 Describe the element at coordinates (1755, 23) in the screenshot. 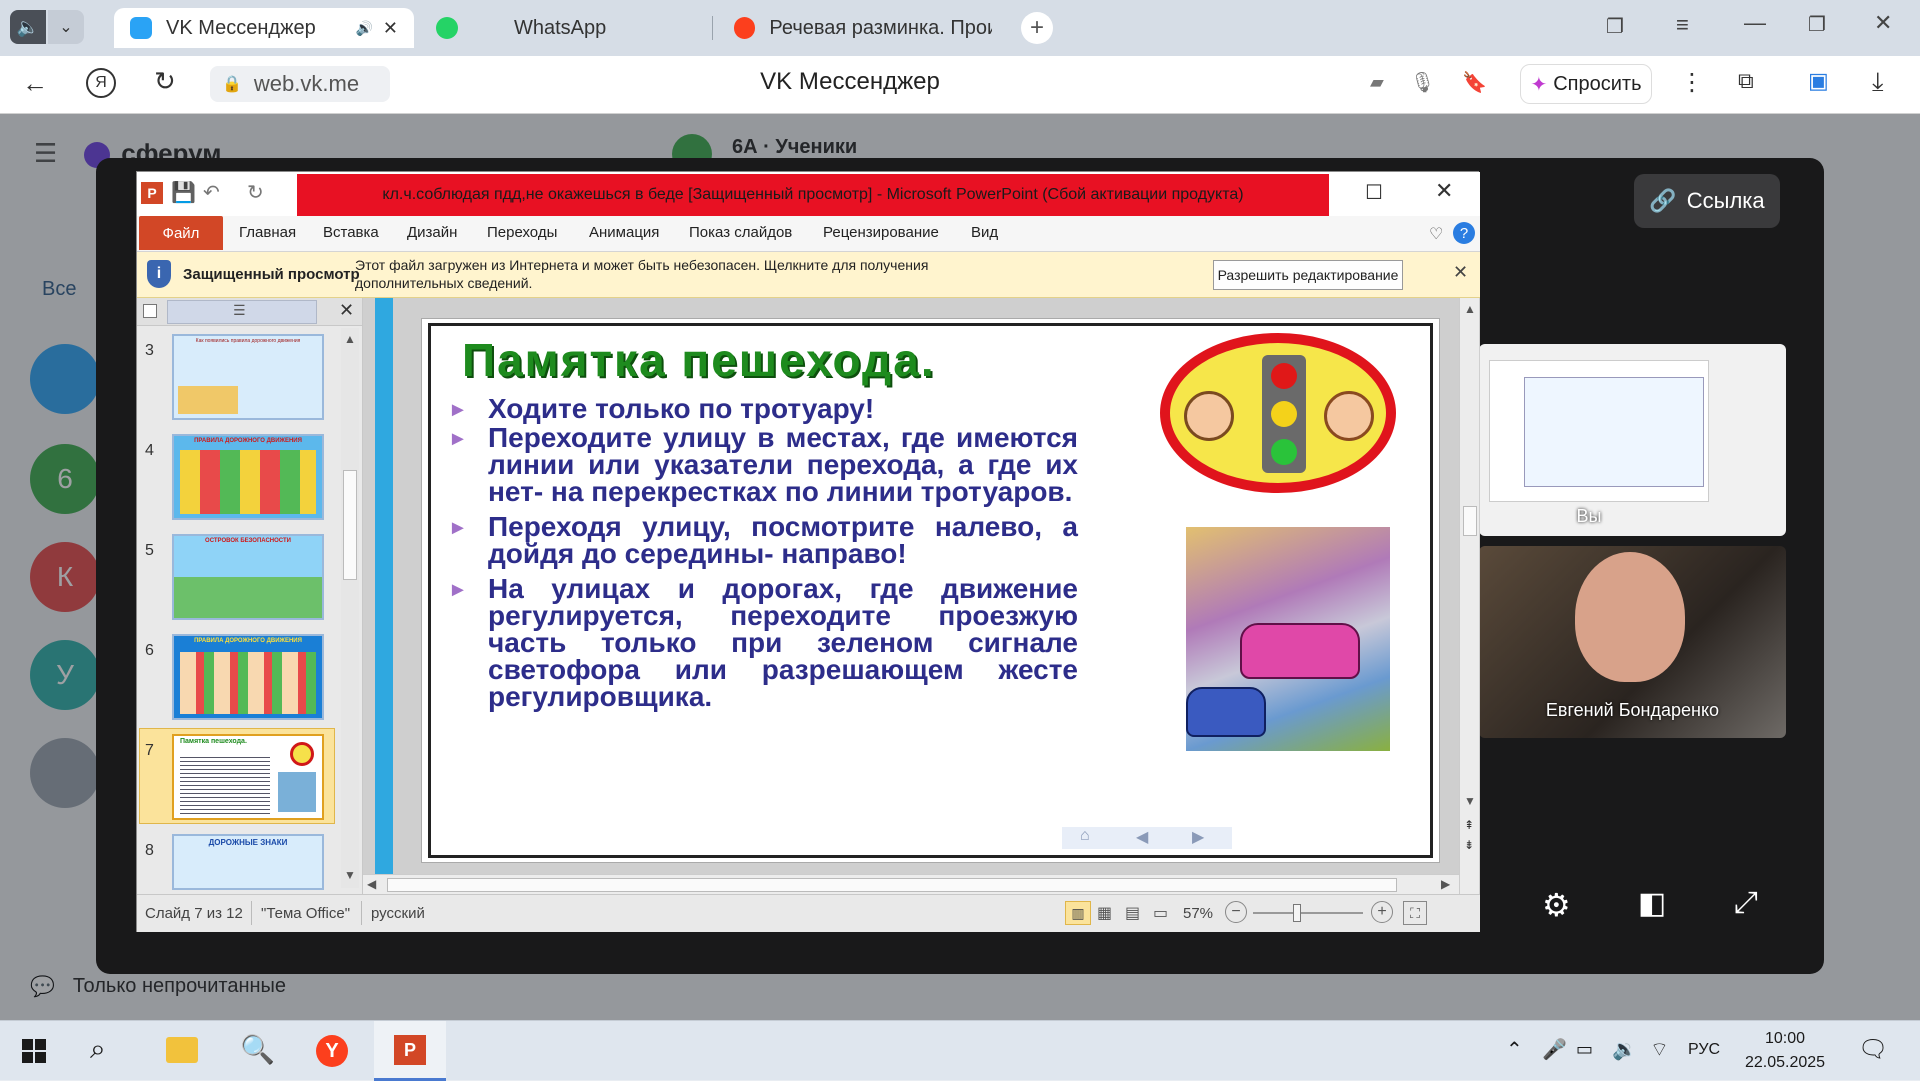

I see `minimize-icon: —` at that location.